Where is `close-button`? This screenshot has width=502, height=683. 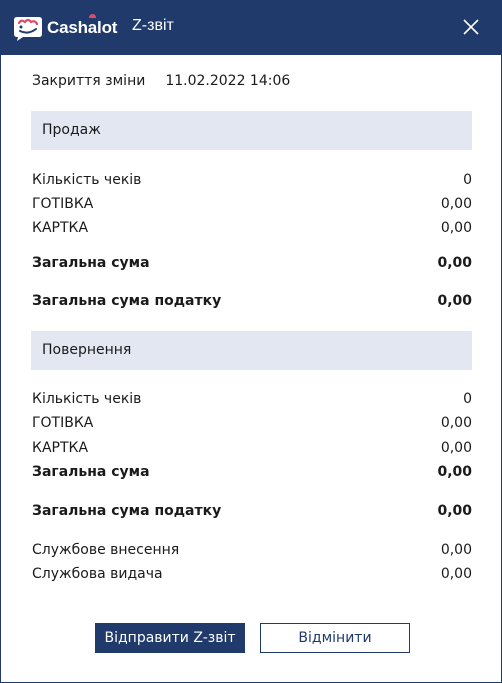 close-button is located at coordinates (471, 27).